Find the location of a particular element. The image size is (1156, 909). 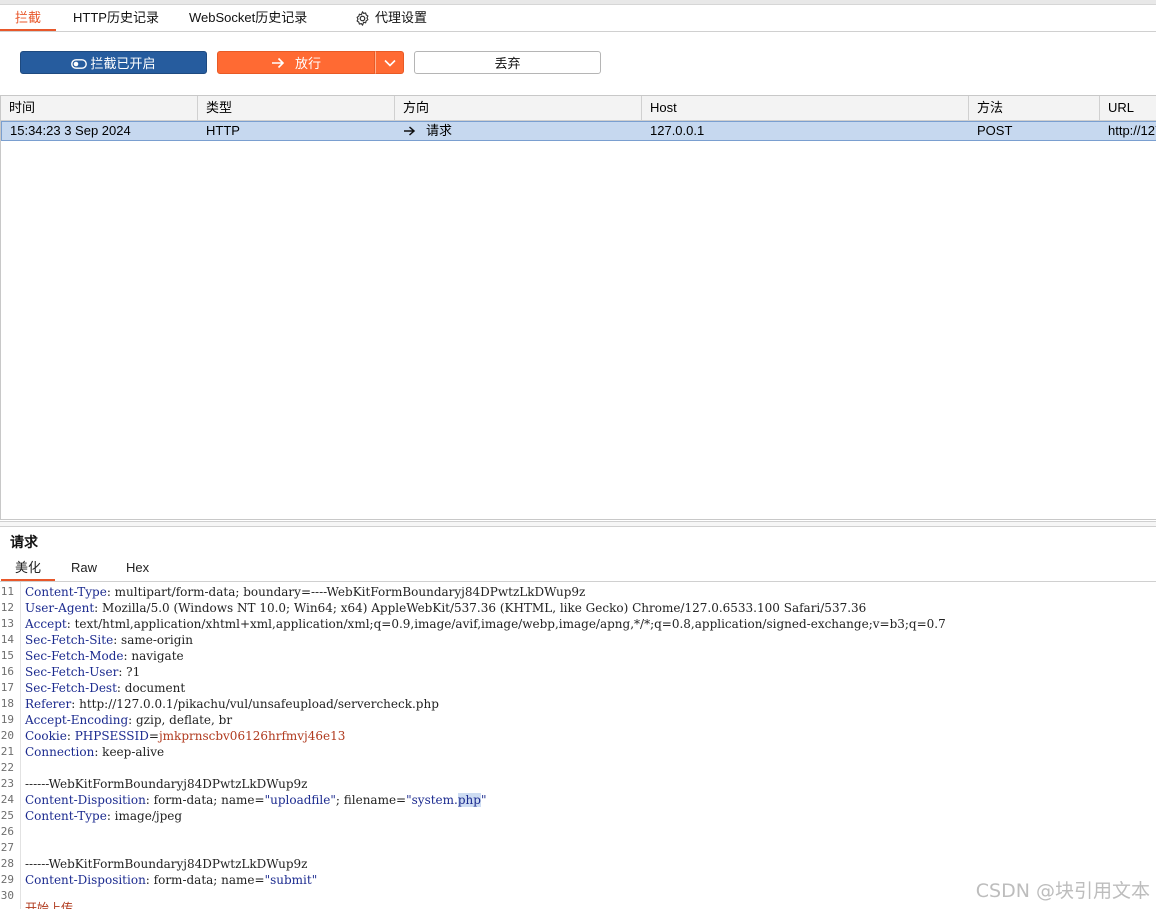

intercept-toggle-button: 拦截已开启 is located at coordinates (113, 62).